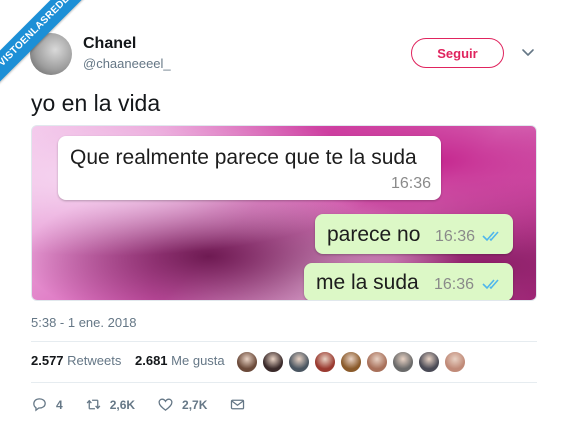  I want to click on envelope-icon, so click(238, 404).